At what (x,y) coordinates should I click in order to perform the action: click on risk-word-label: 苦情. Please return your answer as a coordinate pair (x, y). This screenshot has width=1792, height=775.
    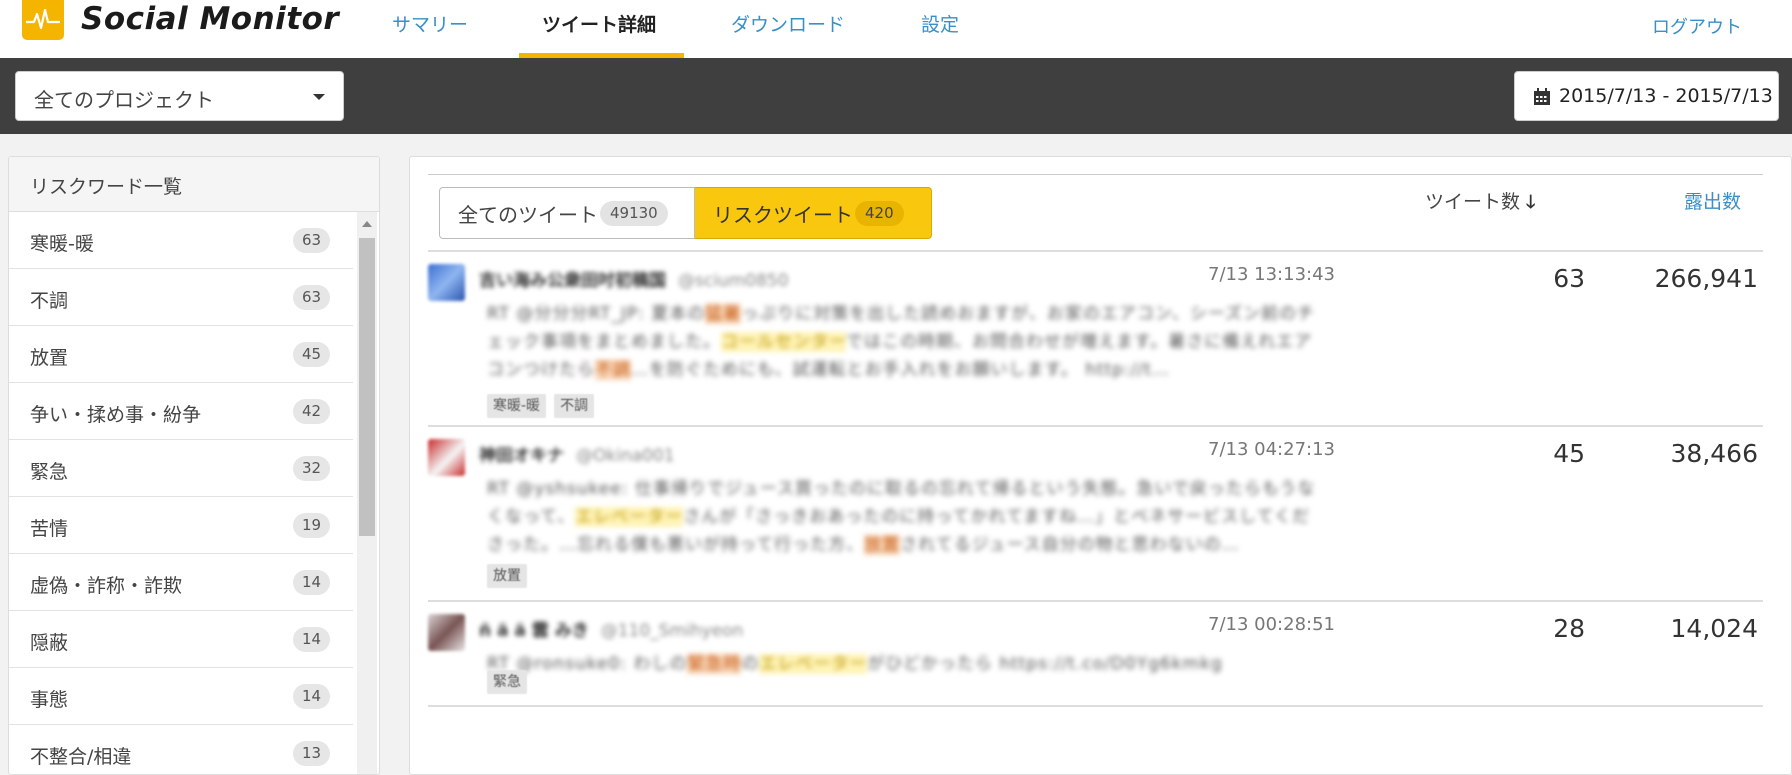
    Looking at the image, I should click on (49, 529).